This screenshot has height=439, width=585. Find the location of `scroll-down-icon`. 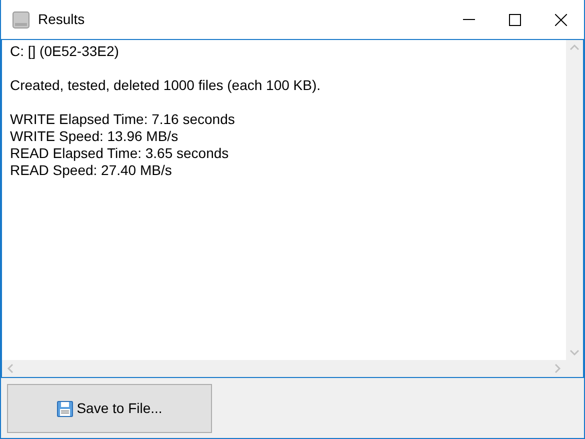

scroll-down-icon is located at coordinates (574, 353).